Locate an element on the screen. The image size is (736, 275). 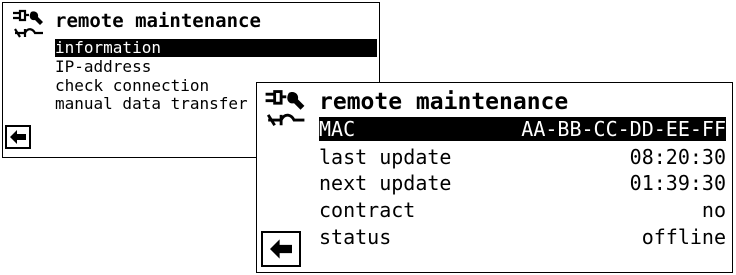
contract-label: contract is located at coordinates (367, 210).